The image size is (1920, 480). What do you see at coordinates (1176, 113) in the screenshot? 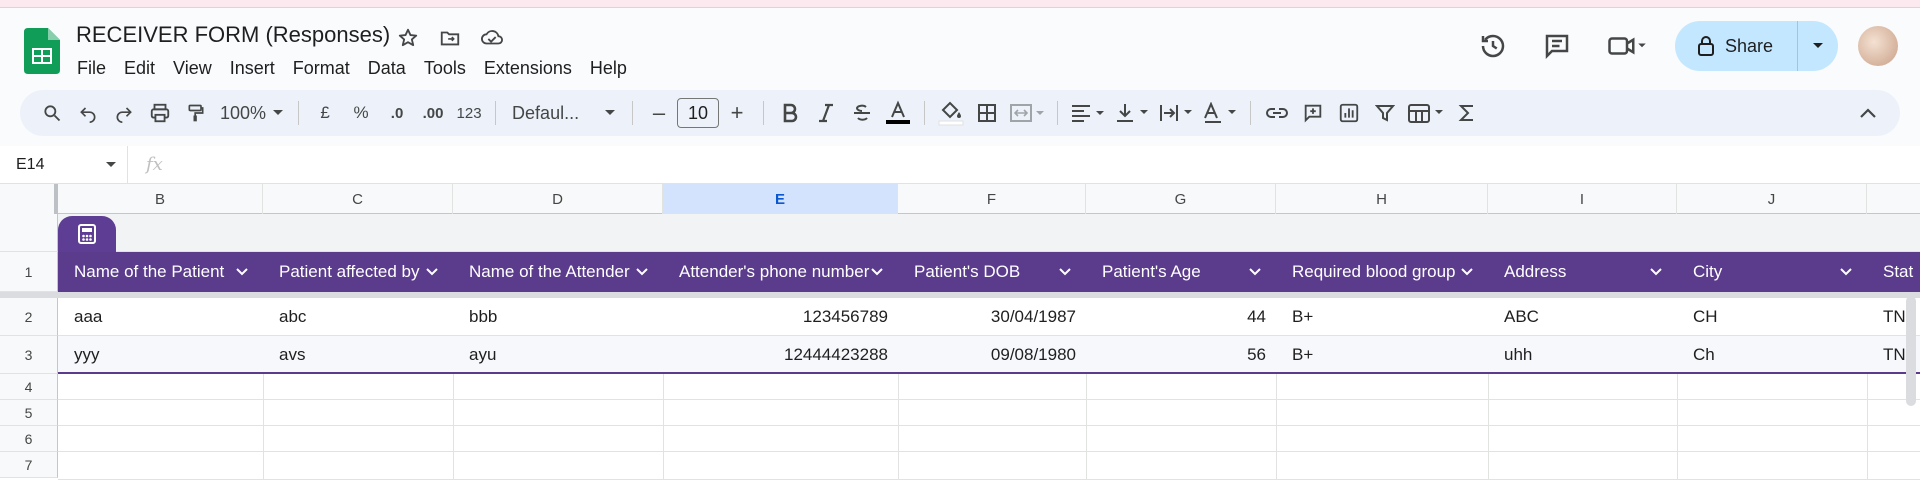
I see `text-wrapping-icon` at bounding box center [1176, 113].